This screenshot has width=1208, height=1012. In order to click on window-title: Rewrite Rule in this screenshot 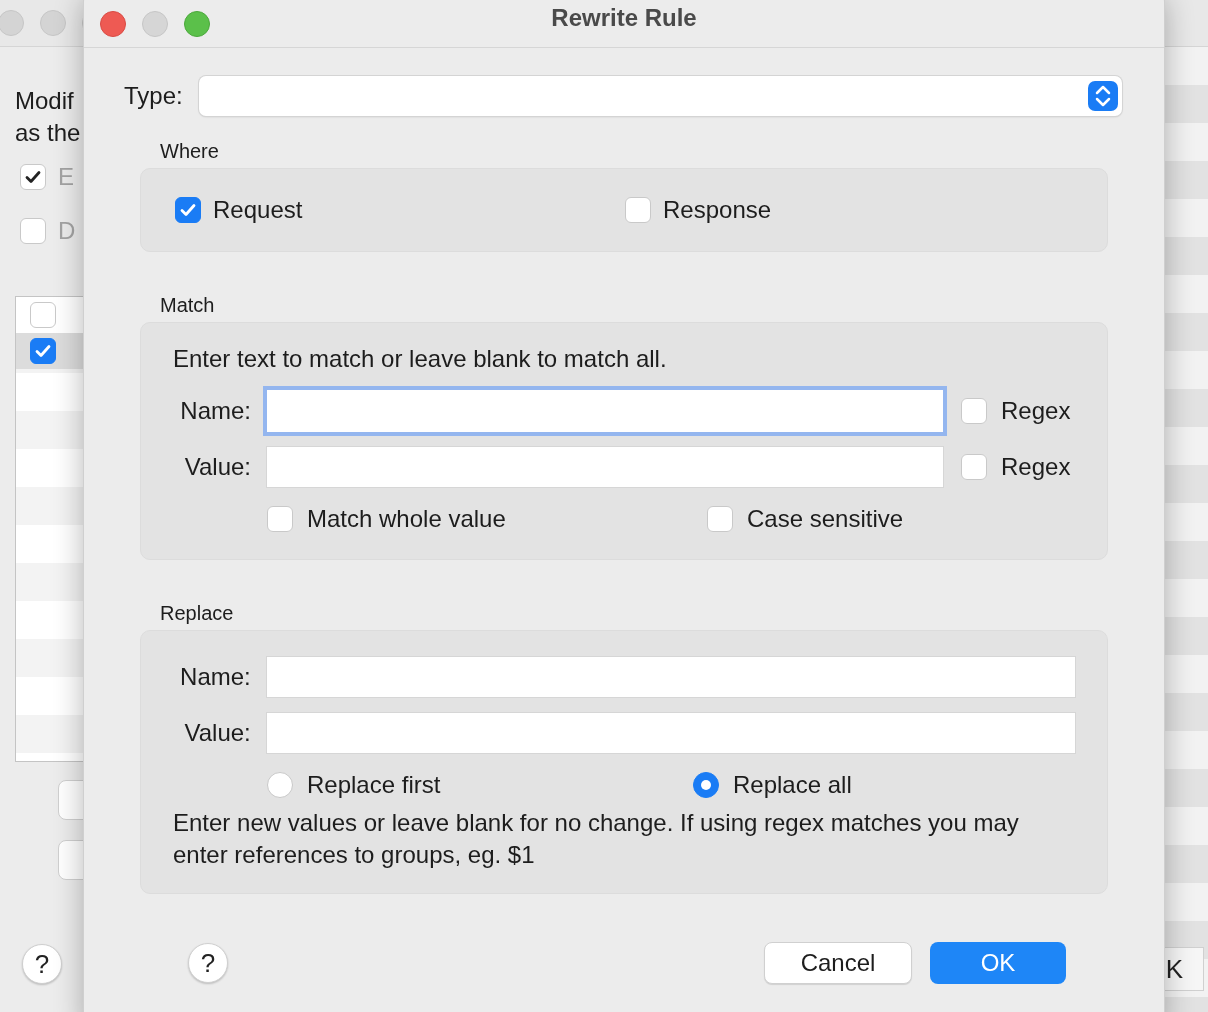, I will do `click(624, 18)`.